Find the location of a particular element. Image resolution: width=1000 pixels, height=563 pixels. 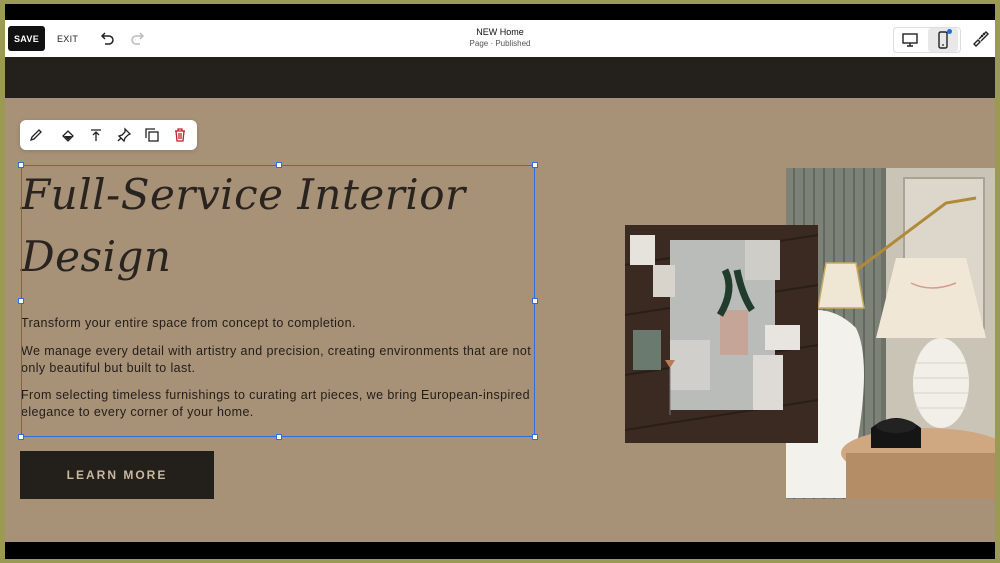

resize-handle-s is located at coordinates (279, 437).